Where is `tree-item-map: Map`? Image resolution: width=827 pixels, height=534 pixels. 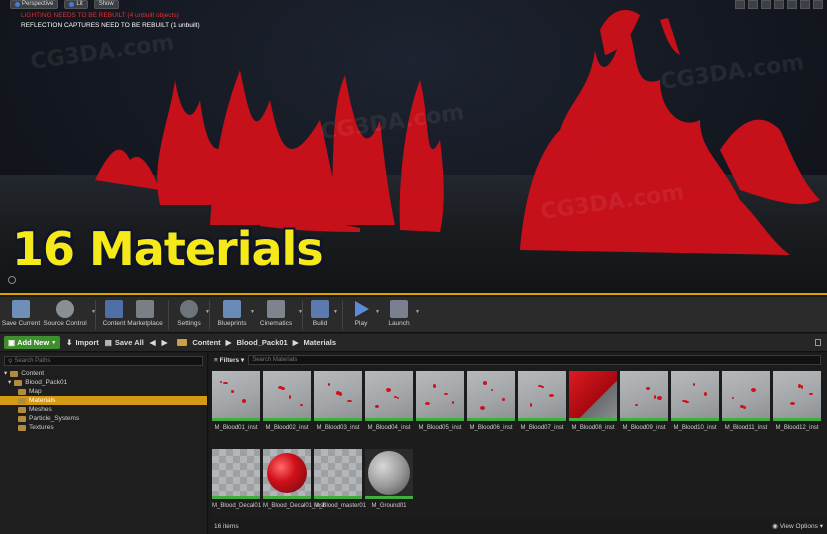 tree-item-map: Map is located at coordinates (103, 391).